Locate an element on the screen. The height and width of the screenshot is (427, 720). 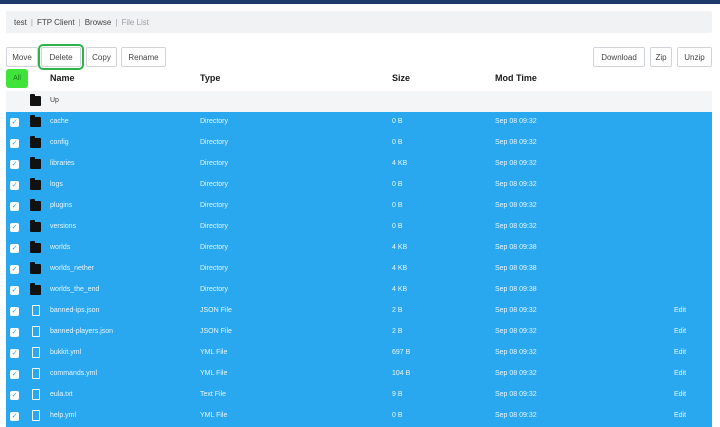
top-bar is located at coordinates (360, 2).